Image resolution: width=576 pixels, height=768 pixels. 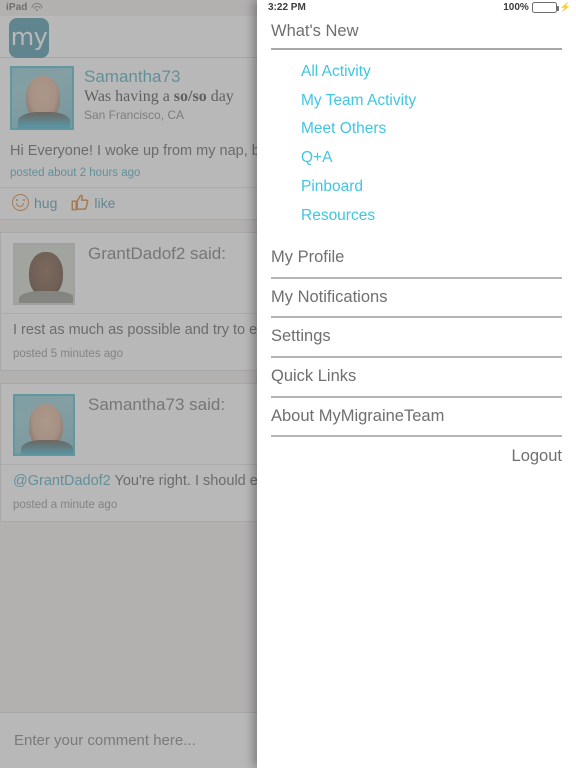 I want to click on lightning-bolt-icon: ⚡, so click(x=565, y=7).